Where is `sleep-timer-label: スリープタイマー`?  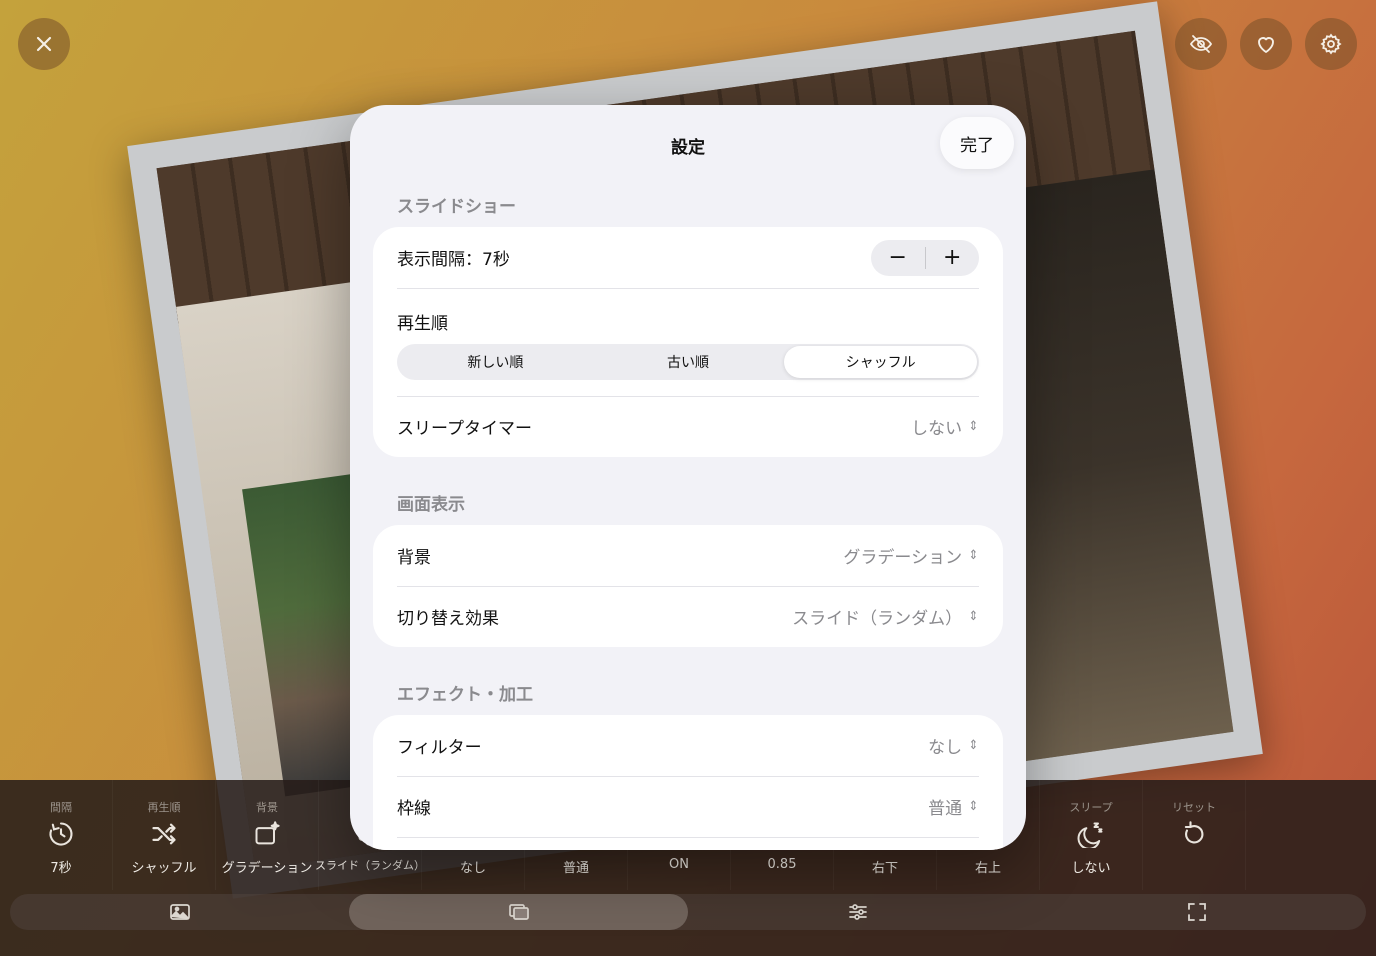 sleep-timer-label: スリープタイマー is located at coordinates (464, 429).